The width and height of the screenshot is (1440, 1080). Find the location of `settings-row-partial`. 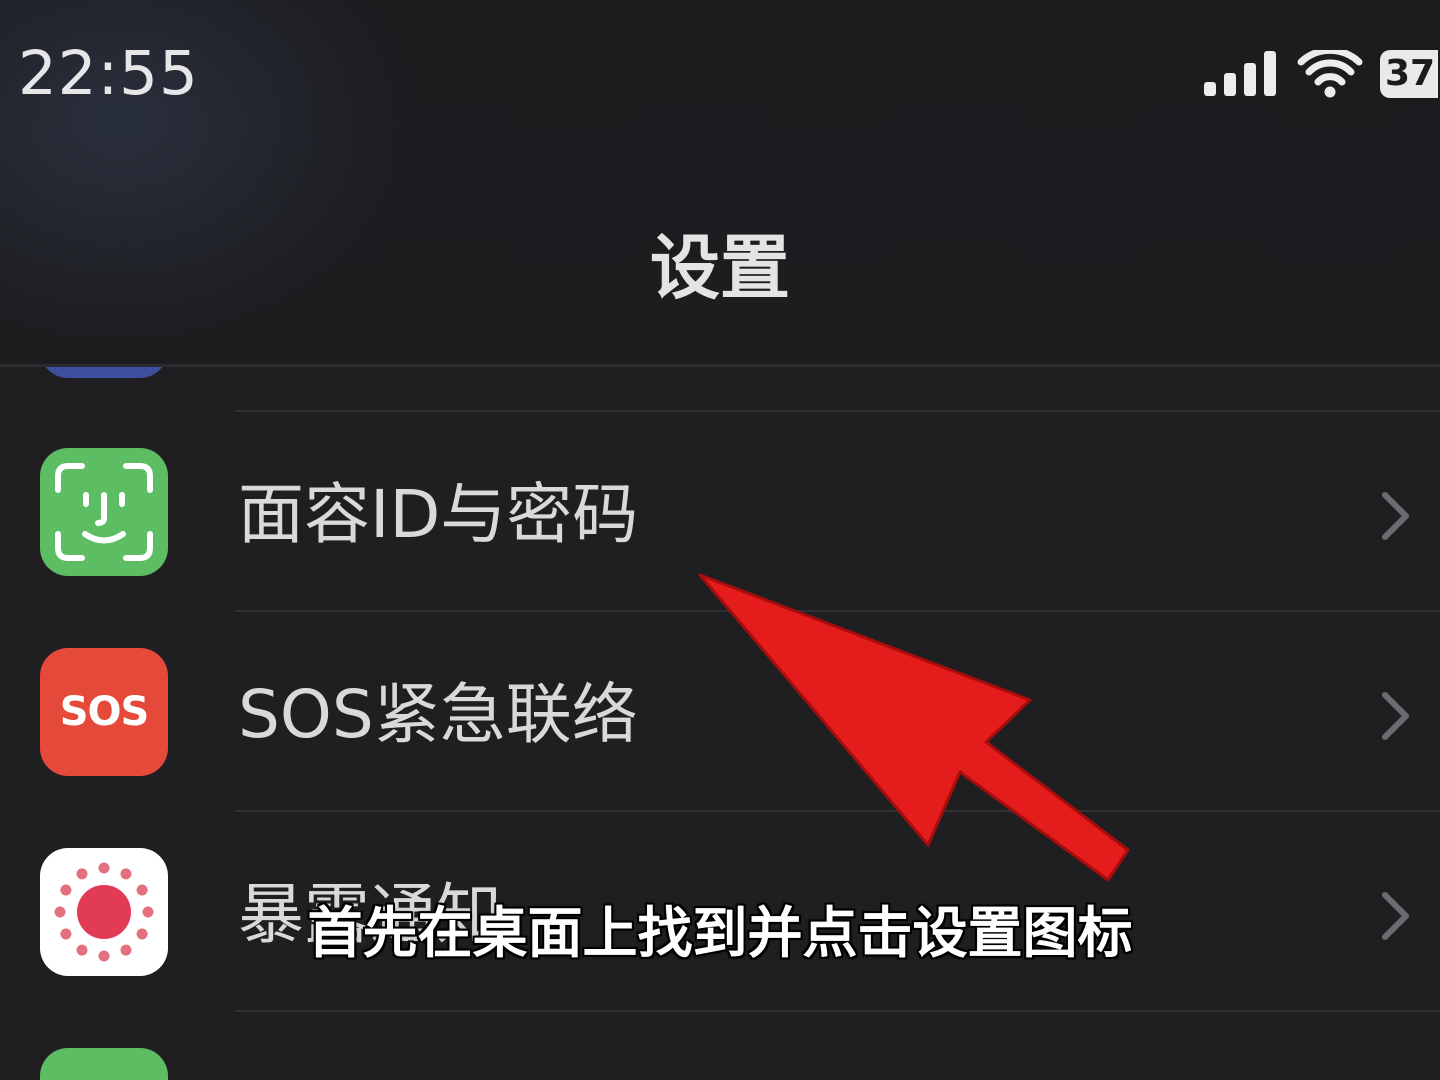

settings-row-partial is located at coordinates (720, 1045).